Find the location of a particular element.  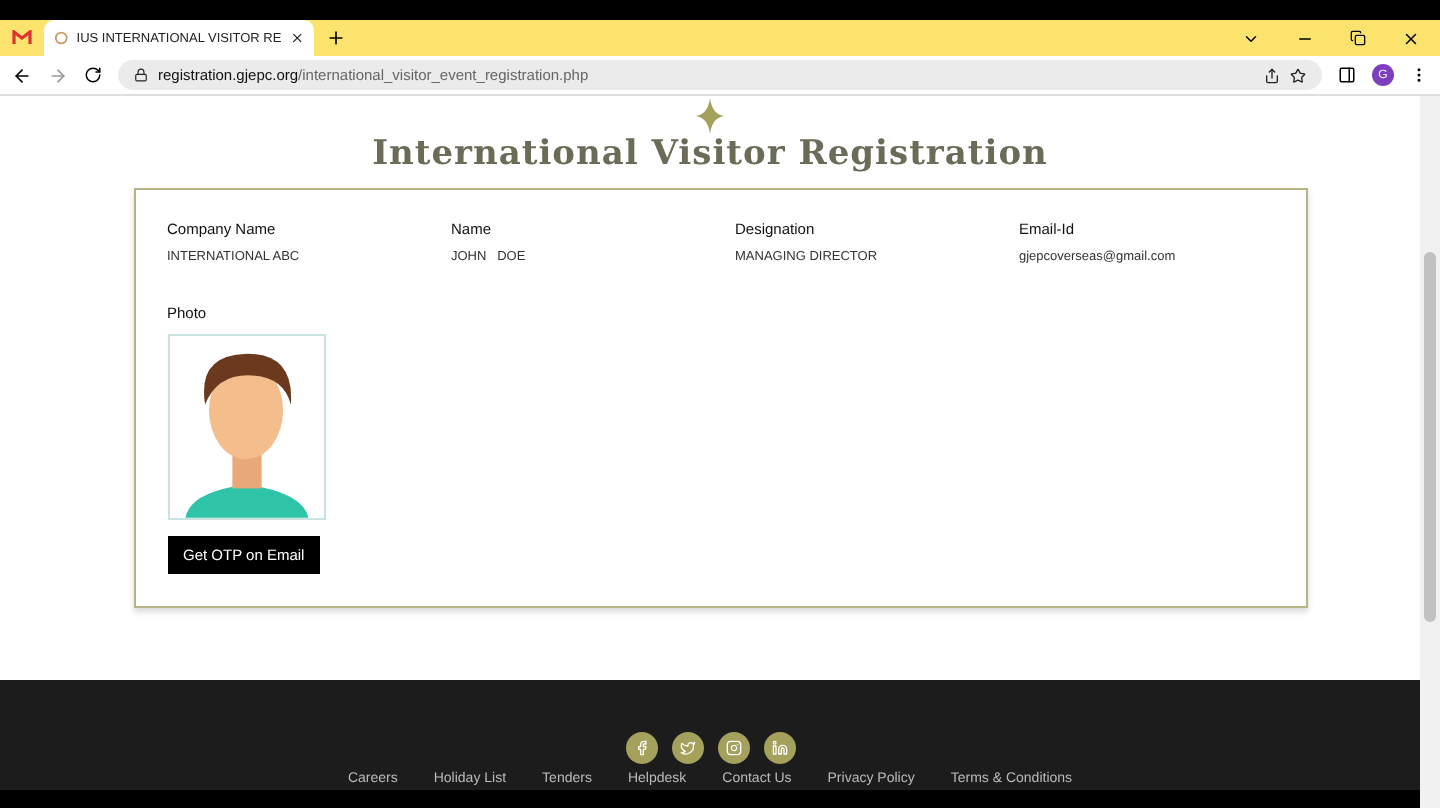

star-icon is located at coordinates (1298, 75).